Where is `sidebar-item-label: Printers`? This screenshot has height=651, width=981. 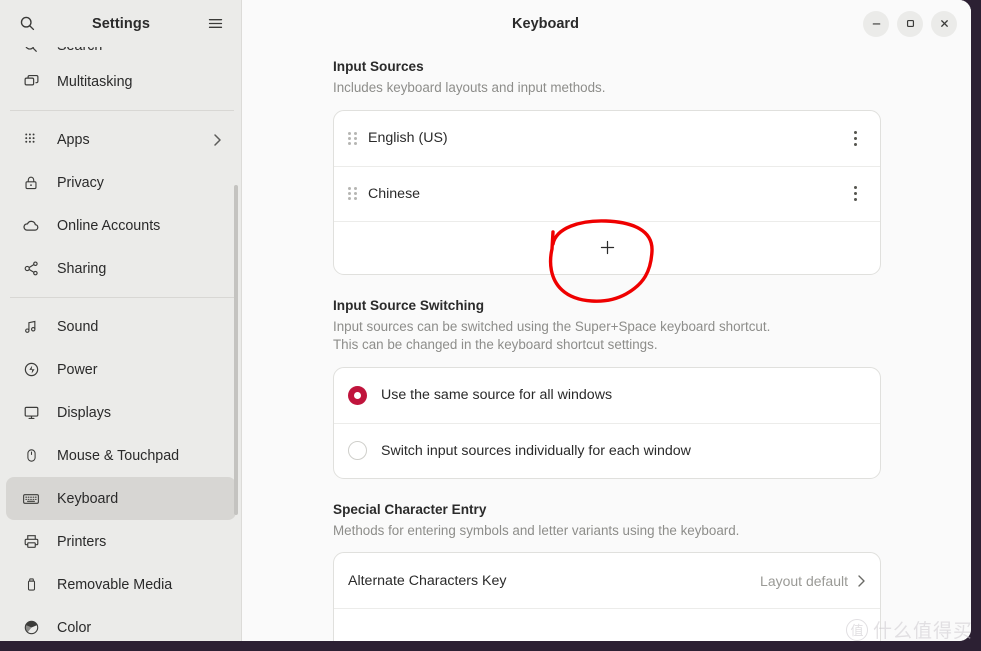
sidebar-item-label: Printers is located at coordinates (82, 541).